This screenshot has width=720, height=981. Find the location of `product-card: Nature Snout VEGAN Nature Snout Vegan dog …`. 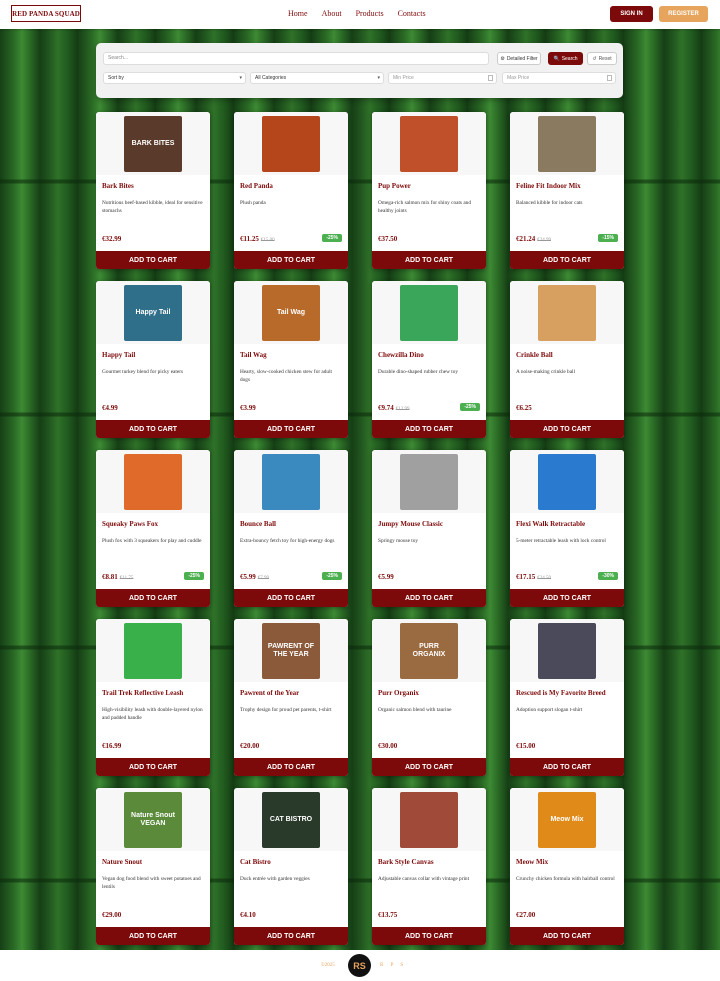

product-card: Nature Snout VEGAN Nature Snout Vegan dog … is located at coordinates (153, 866).